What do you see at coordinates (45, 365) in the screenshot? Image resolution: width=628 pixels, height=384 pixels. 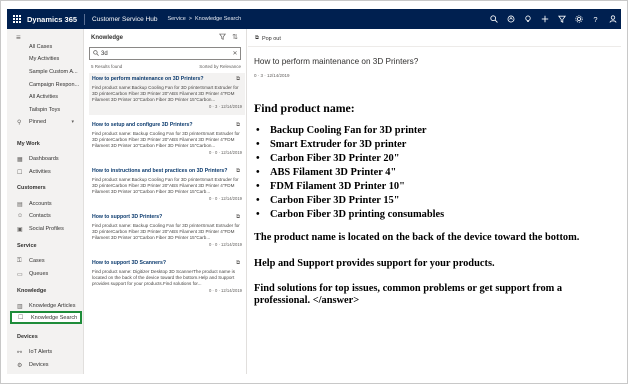 I see `sidebar-item-devices: ⚙ Devices` at bounding box center [45, 365].